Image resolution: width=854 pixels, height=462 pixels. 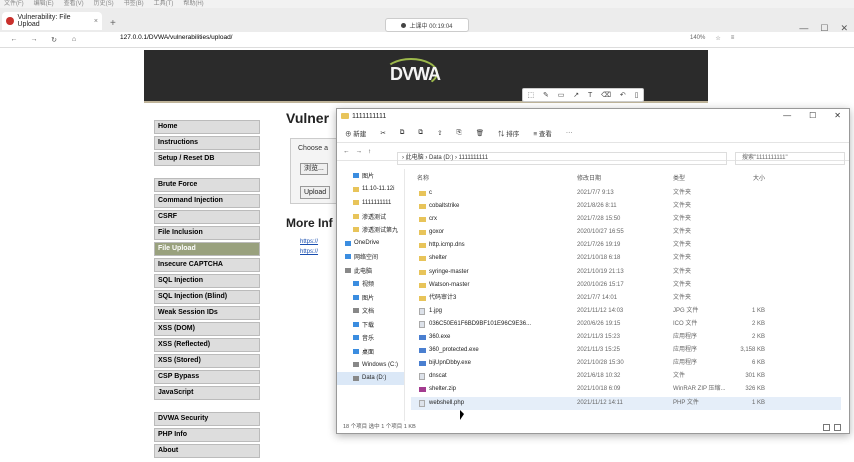 What do you see at coordinates (427, 25) in the screenshot?
I see `recorder-indicator: 上课中 00:19:04` at bounding box center [427, 25].